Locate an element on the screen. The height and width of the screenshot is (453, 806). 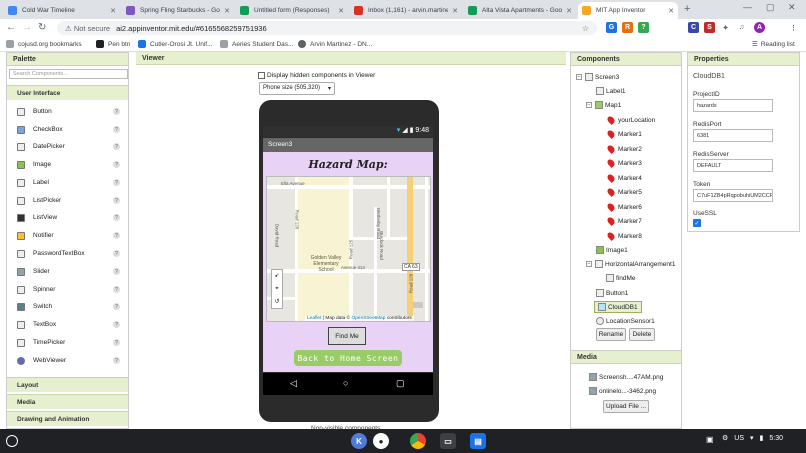
close-window-icon: ✕ is located at coordinates (792, 7).